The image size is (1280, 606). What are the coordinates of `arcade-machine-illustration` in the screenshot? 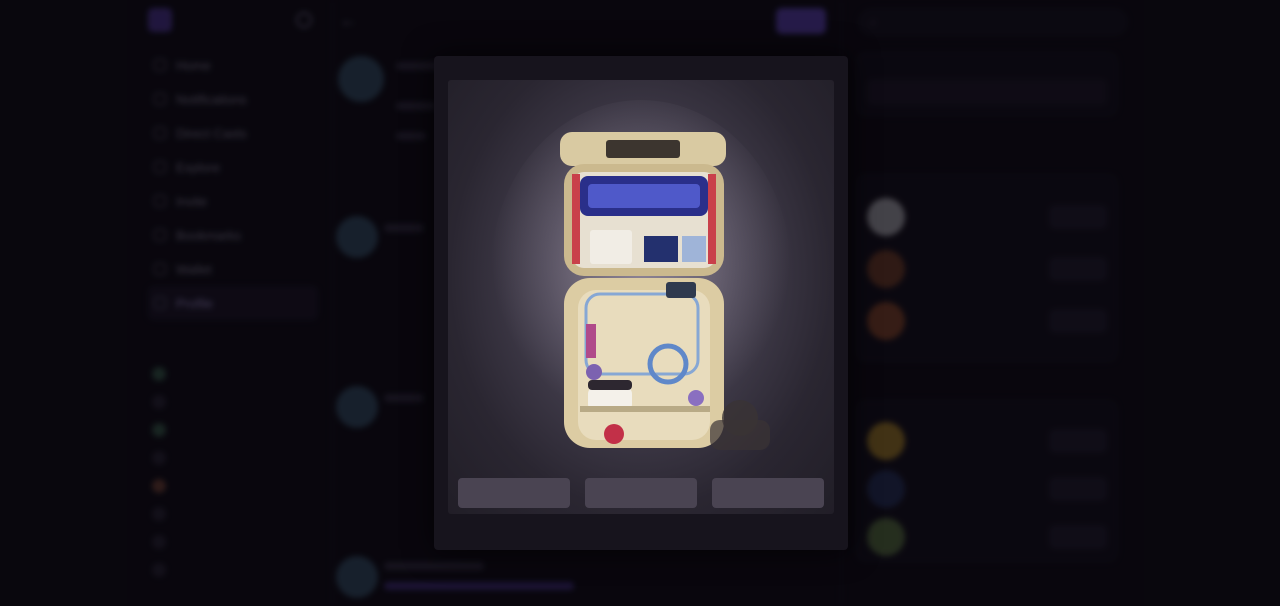 It's located at (641, 275).